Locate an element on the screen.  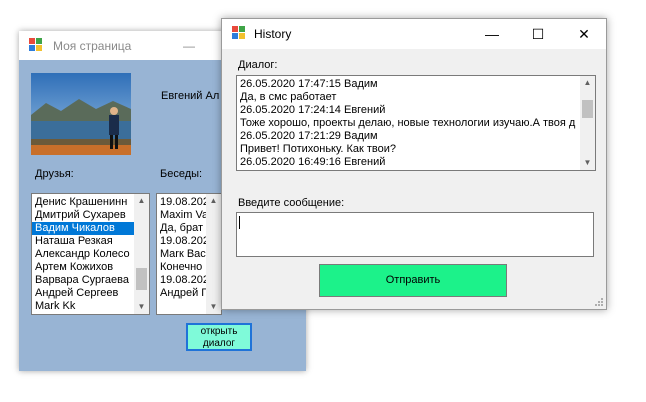
friend-list-item: Александр Колесо is located at coordinates (90, 254).